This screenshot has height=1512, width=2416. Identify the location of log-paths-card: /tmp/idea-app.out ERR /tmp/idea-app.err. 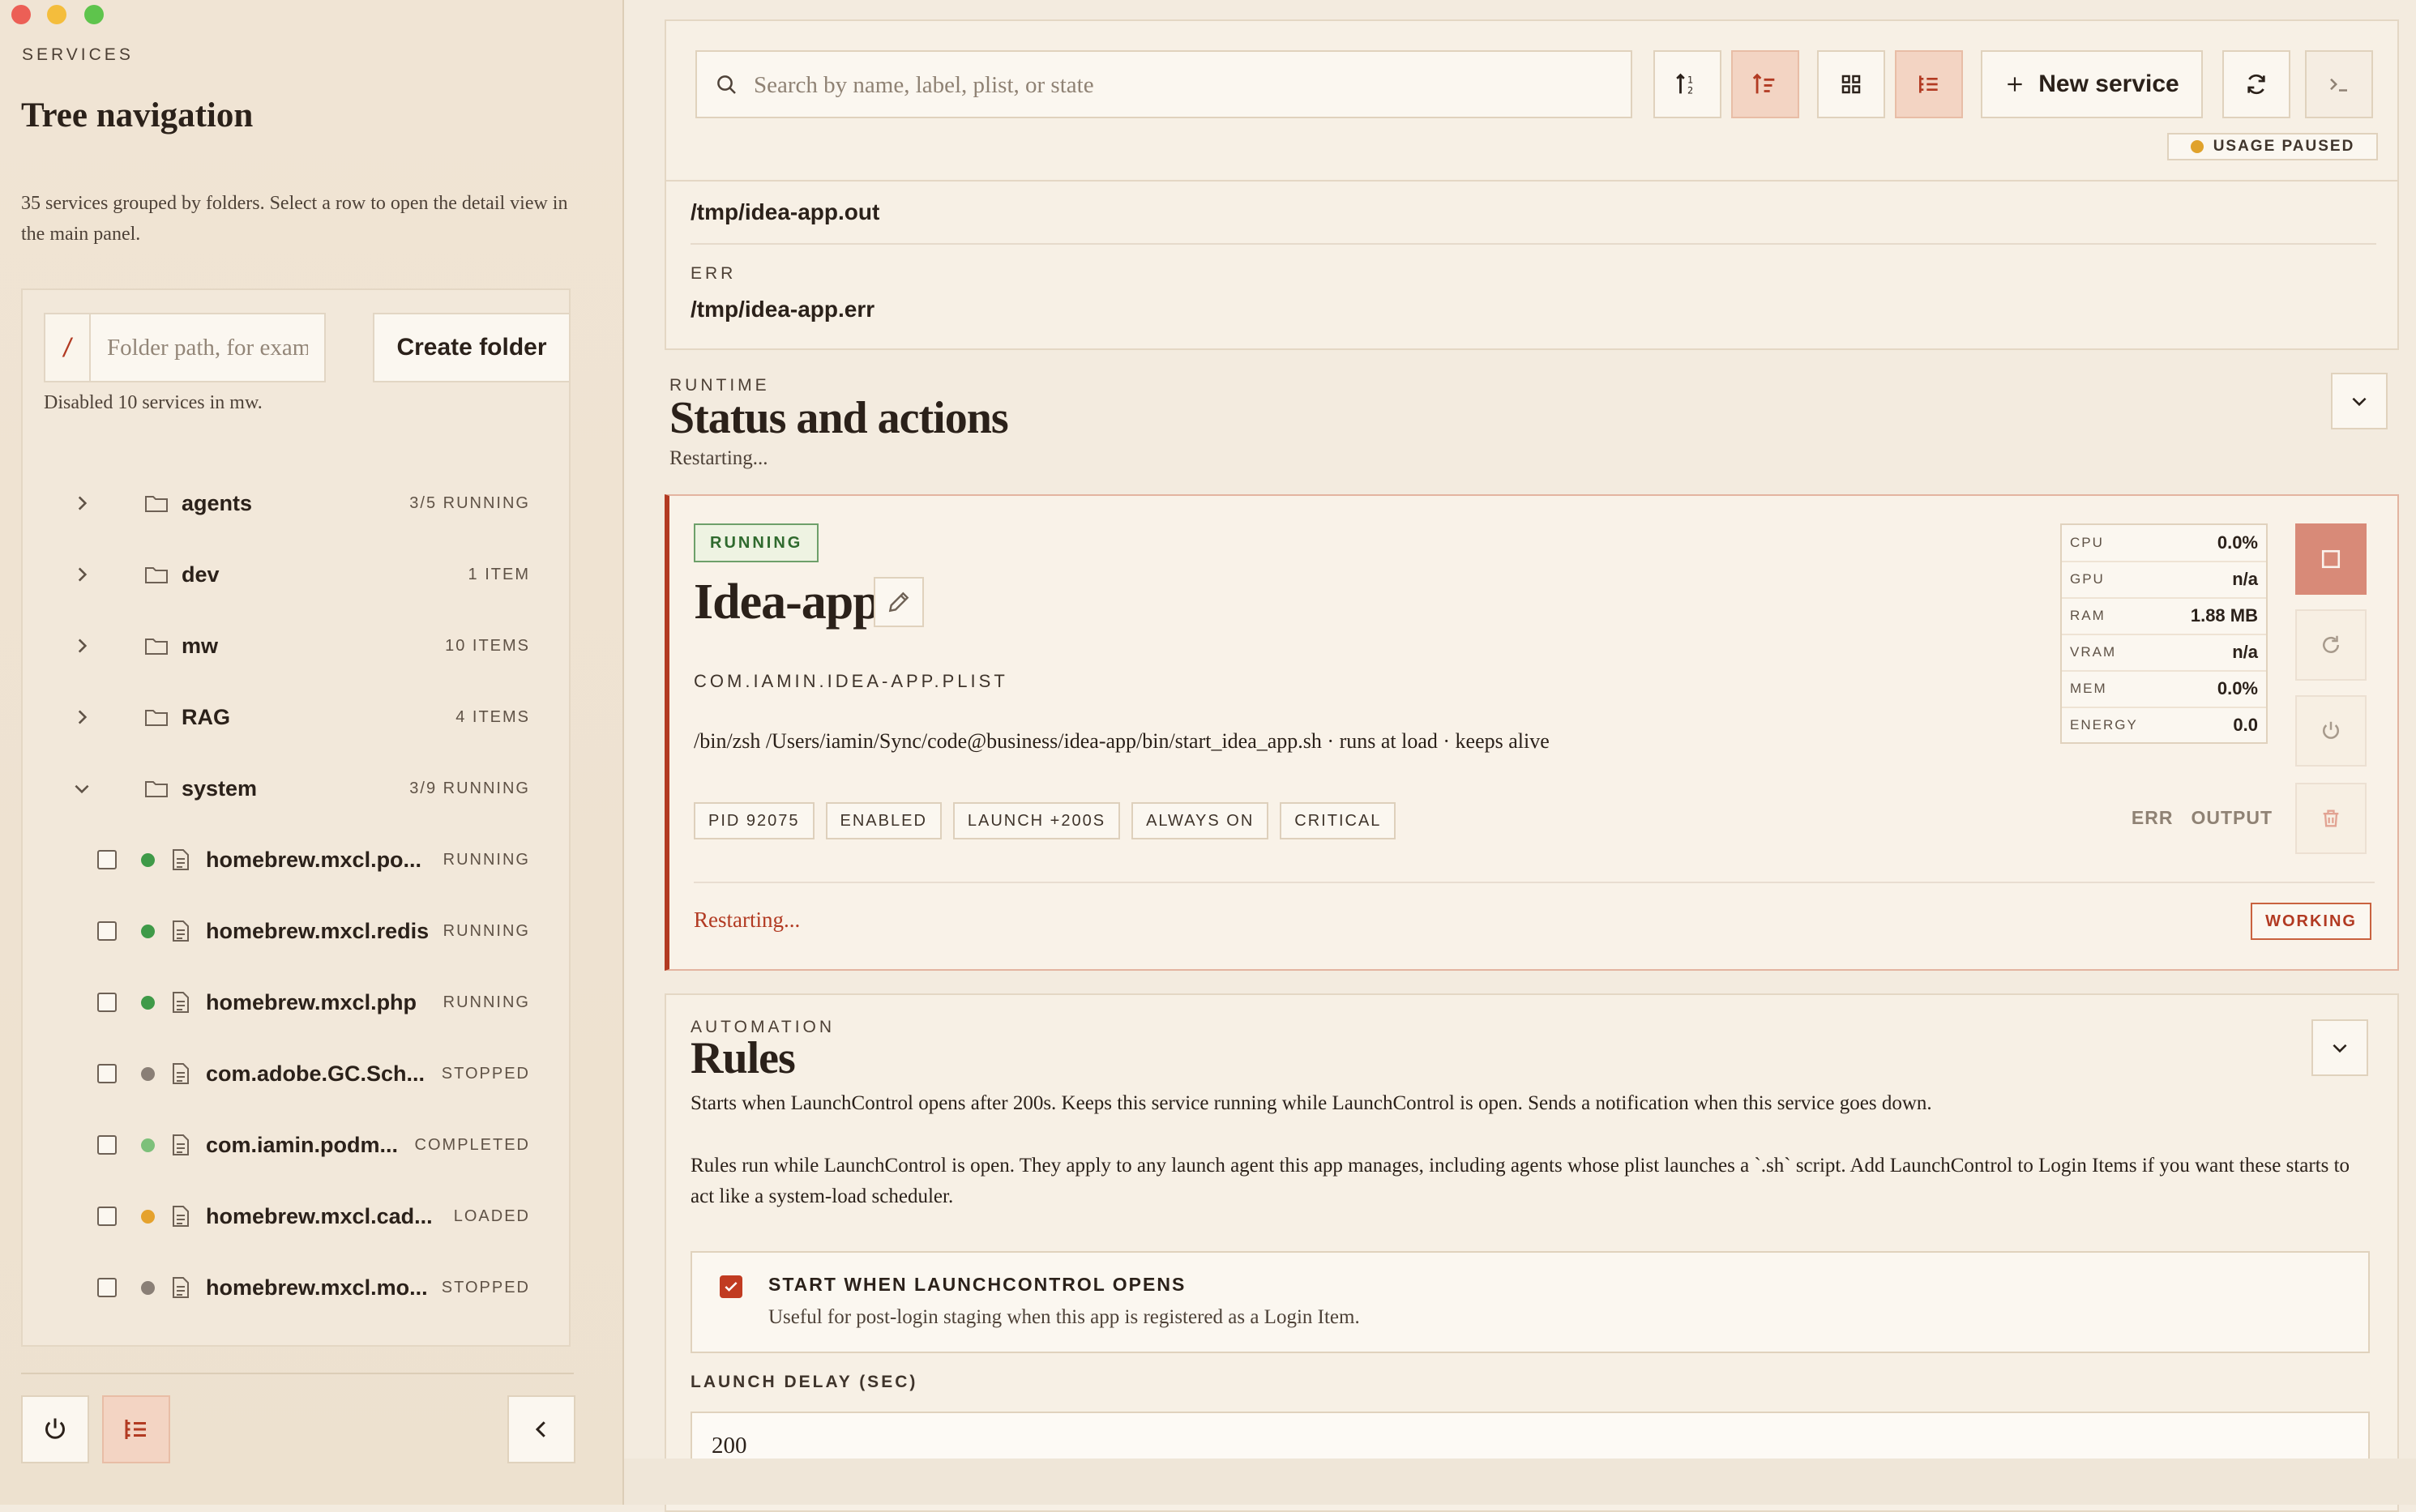
(1532, 256).